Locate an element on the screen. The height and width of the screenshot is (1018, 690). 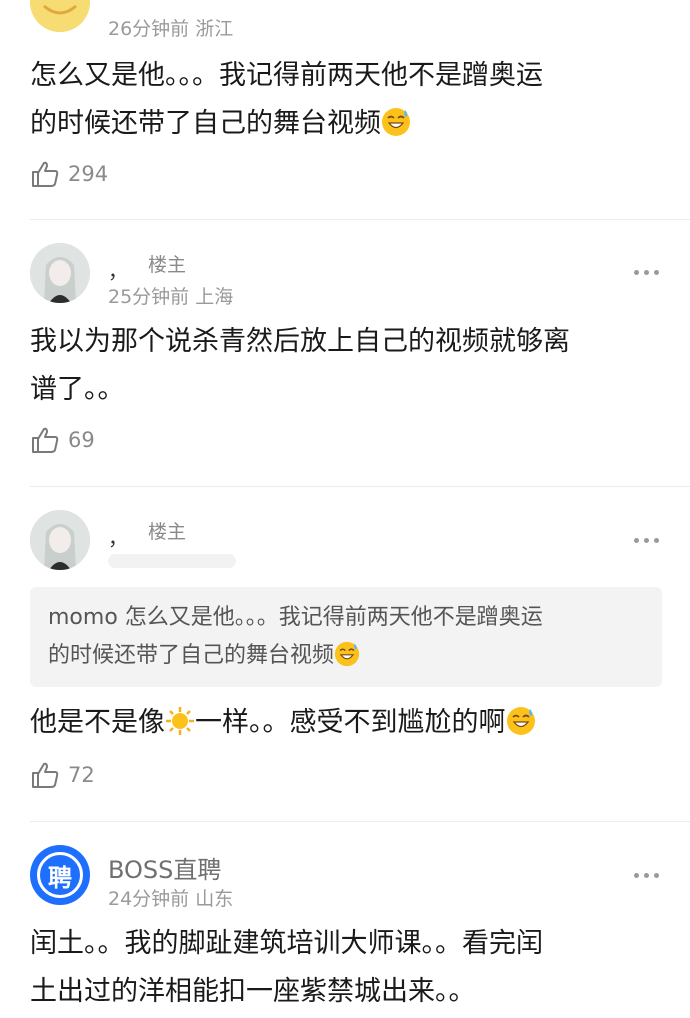
like-button: 294 is located at coordinates (69, 174).